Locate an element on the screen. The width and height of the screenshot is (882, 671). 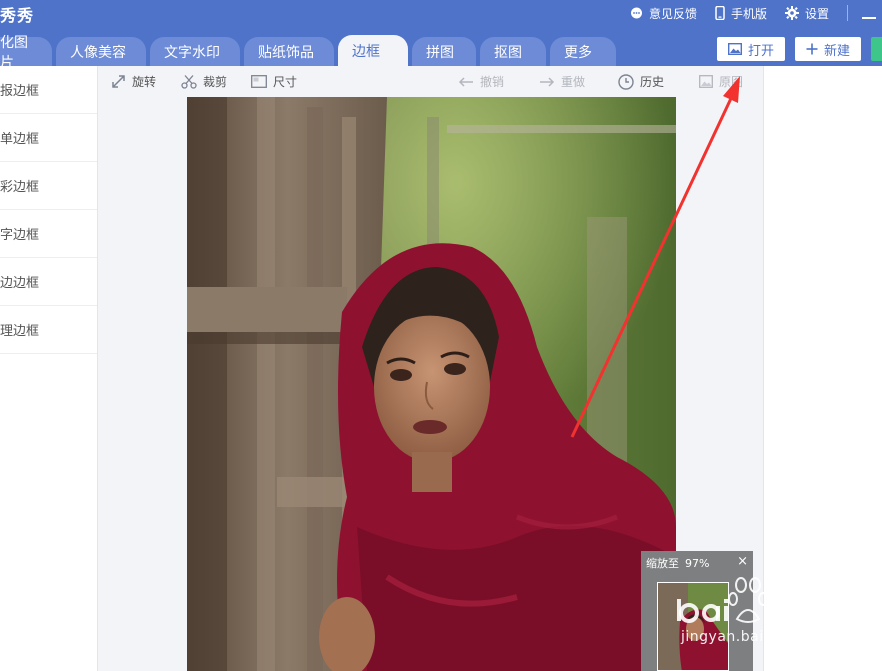
original-button: 原图 is located at coordinates (721, 81).